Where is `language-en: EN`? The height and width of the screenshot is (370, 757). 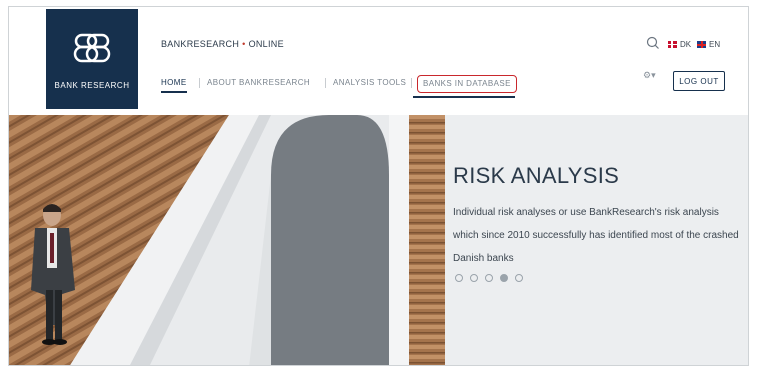
language-en: EN is located at coordinates (708, 44).